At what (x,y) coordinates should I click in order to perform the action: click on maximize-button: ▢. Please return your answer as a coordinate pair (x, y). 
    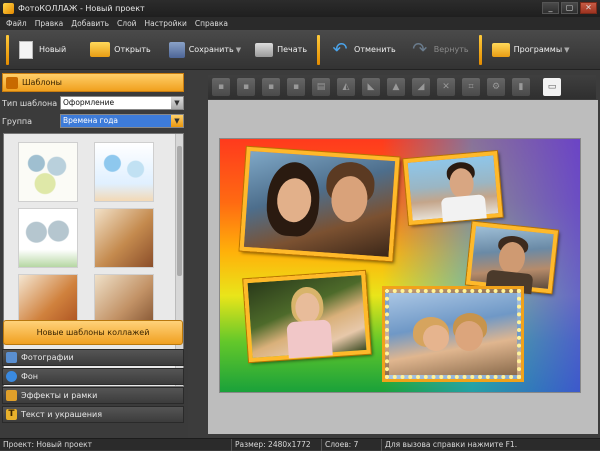
    Looking at the image, I should click on (569, 8).